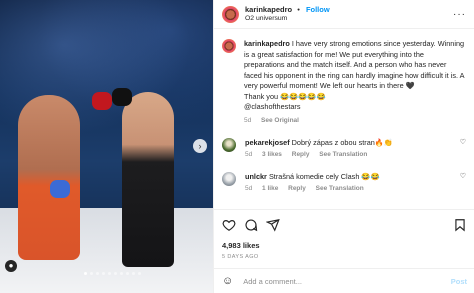  I want to click on comment-text: Dobrý zápas z obou stran🔥👏, so click(342, 142).